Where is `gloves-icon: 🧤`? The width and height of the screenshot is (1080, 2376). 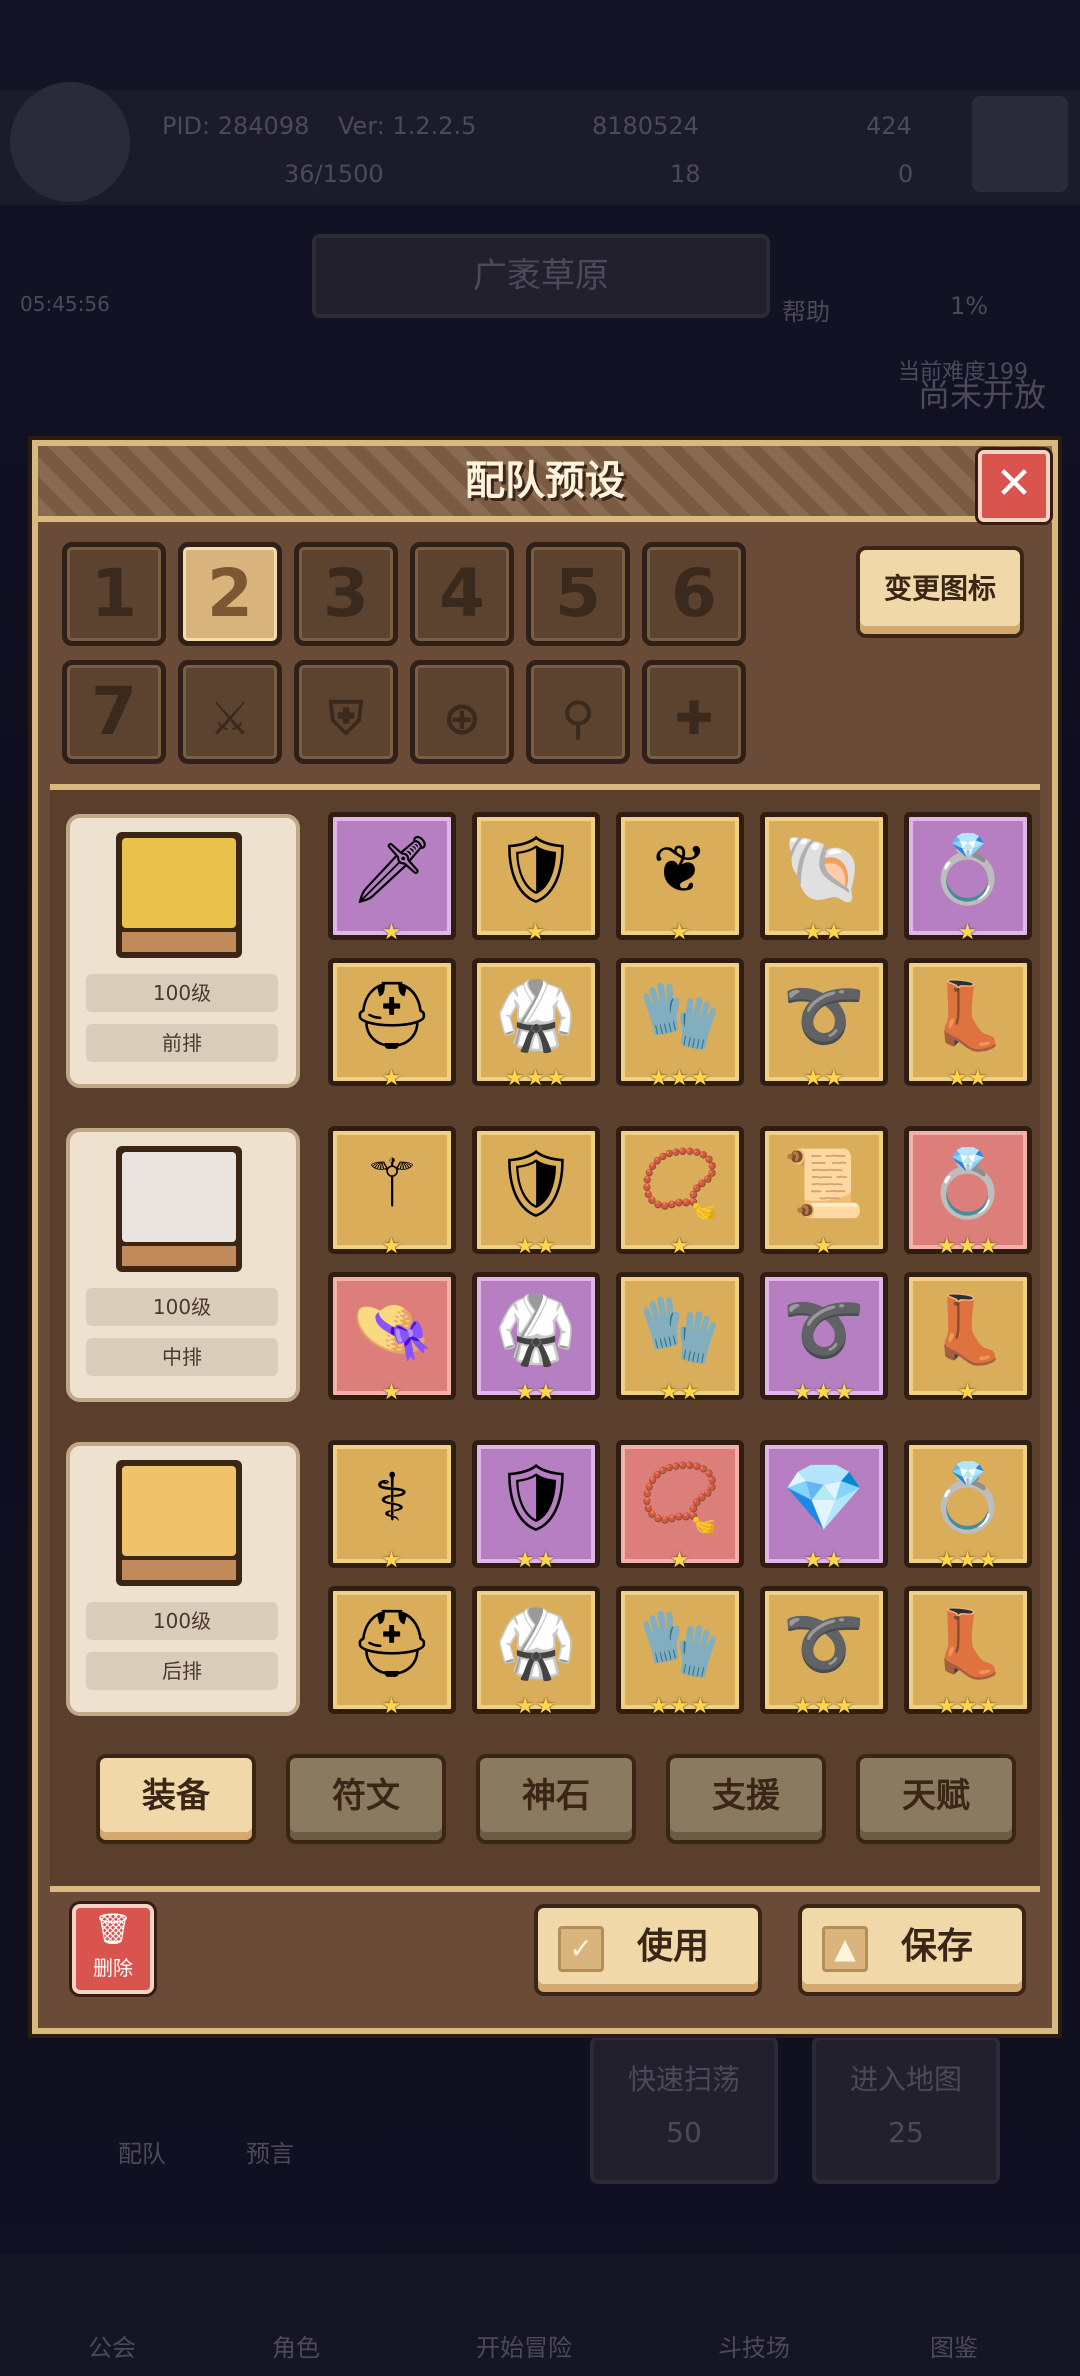 gloves-icon: 🧤 is located at coordinates (680, 1015).